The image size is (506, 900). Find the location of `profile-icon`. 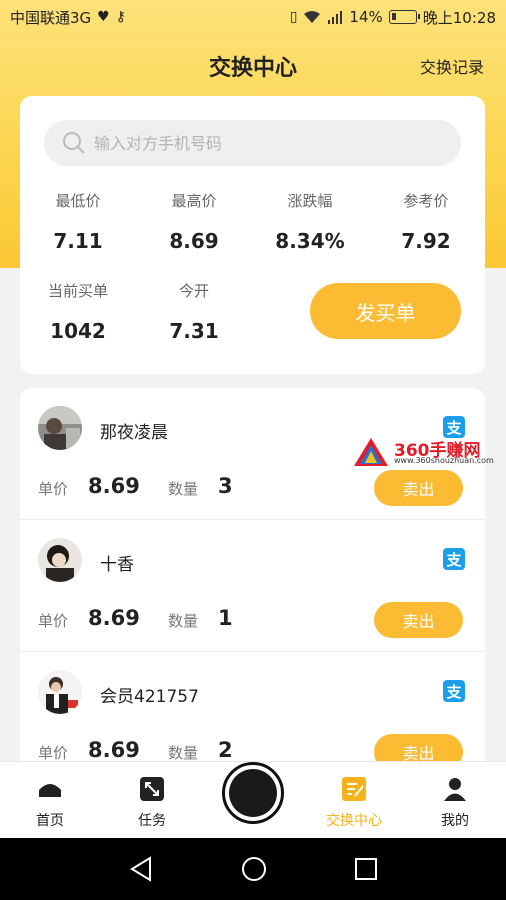

profile-icon is located at coordinates (455, 789).